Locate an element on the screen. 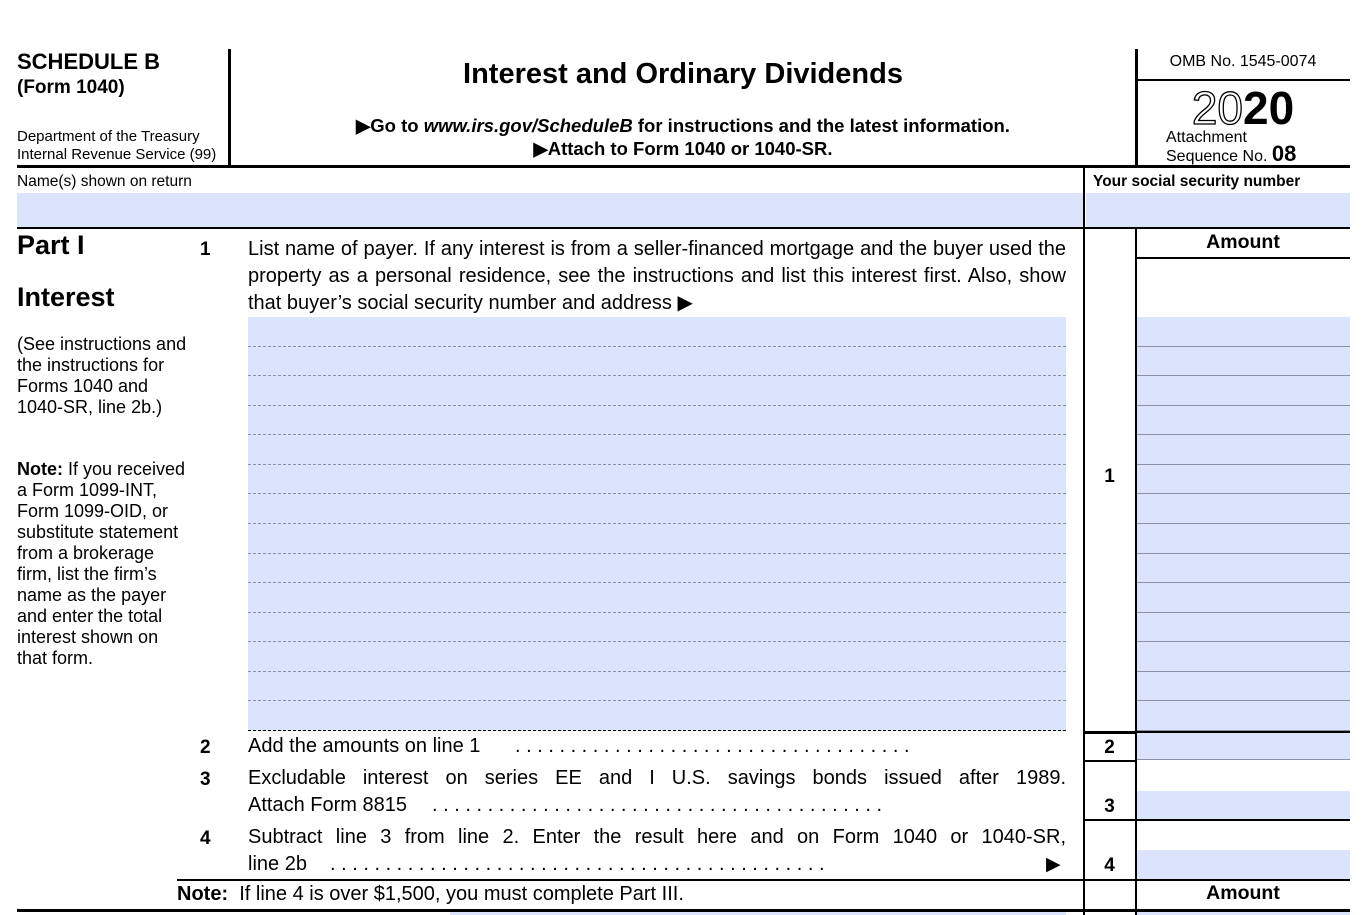 The height and width of the screenshot is (915, 1372). arrow-right-icon: ▶ is located at coordinates (1053, 864).